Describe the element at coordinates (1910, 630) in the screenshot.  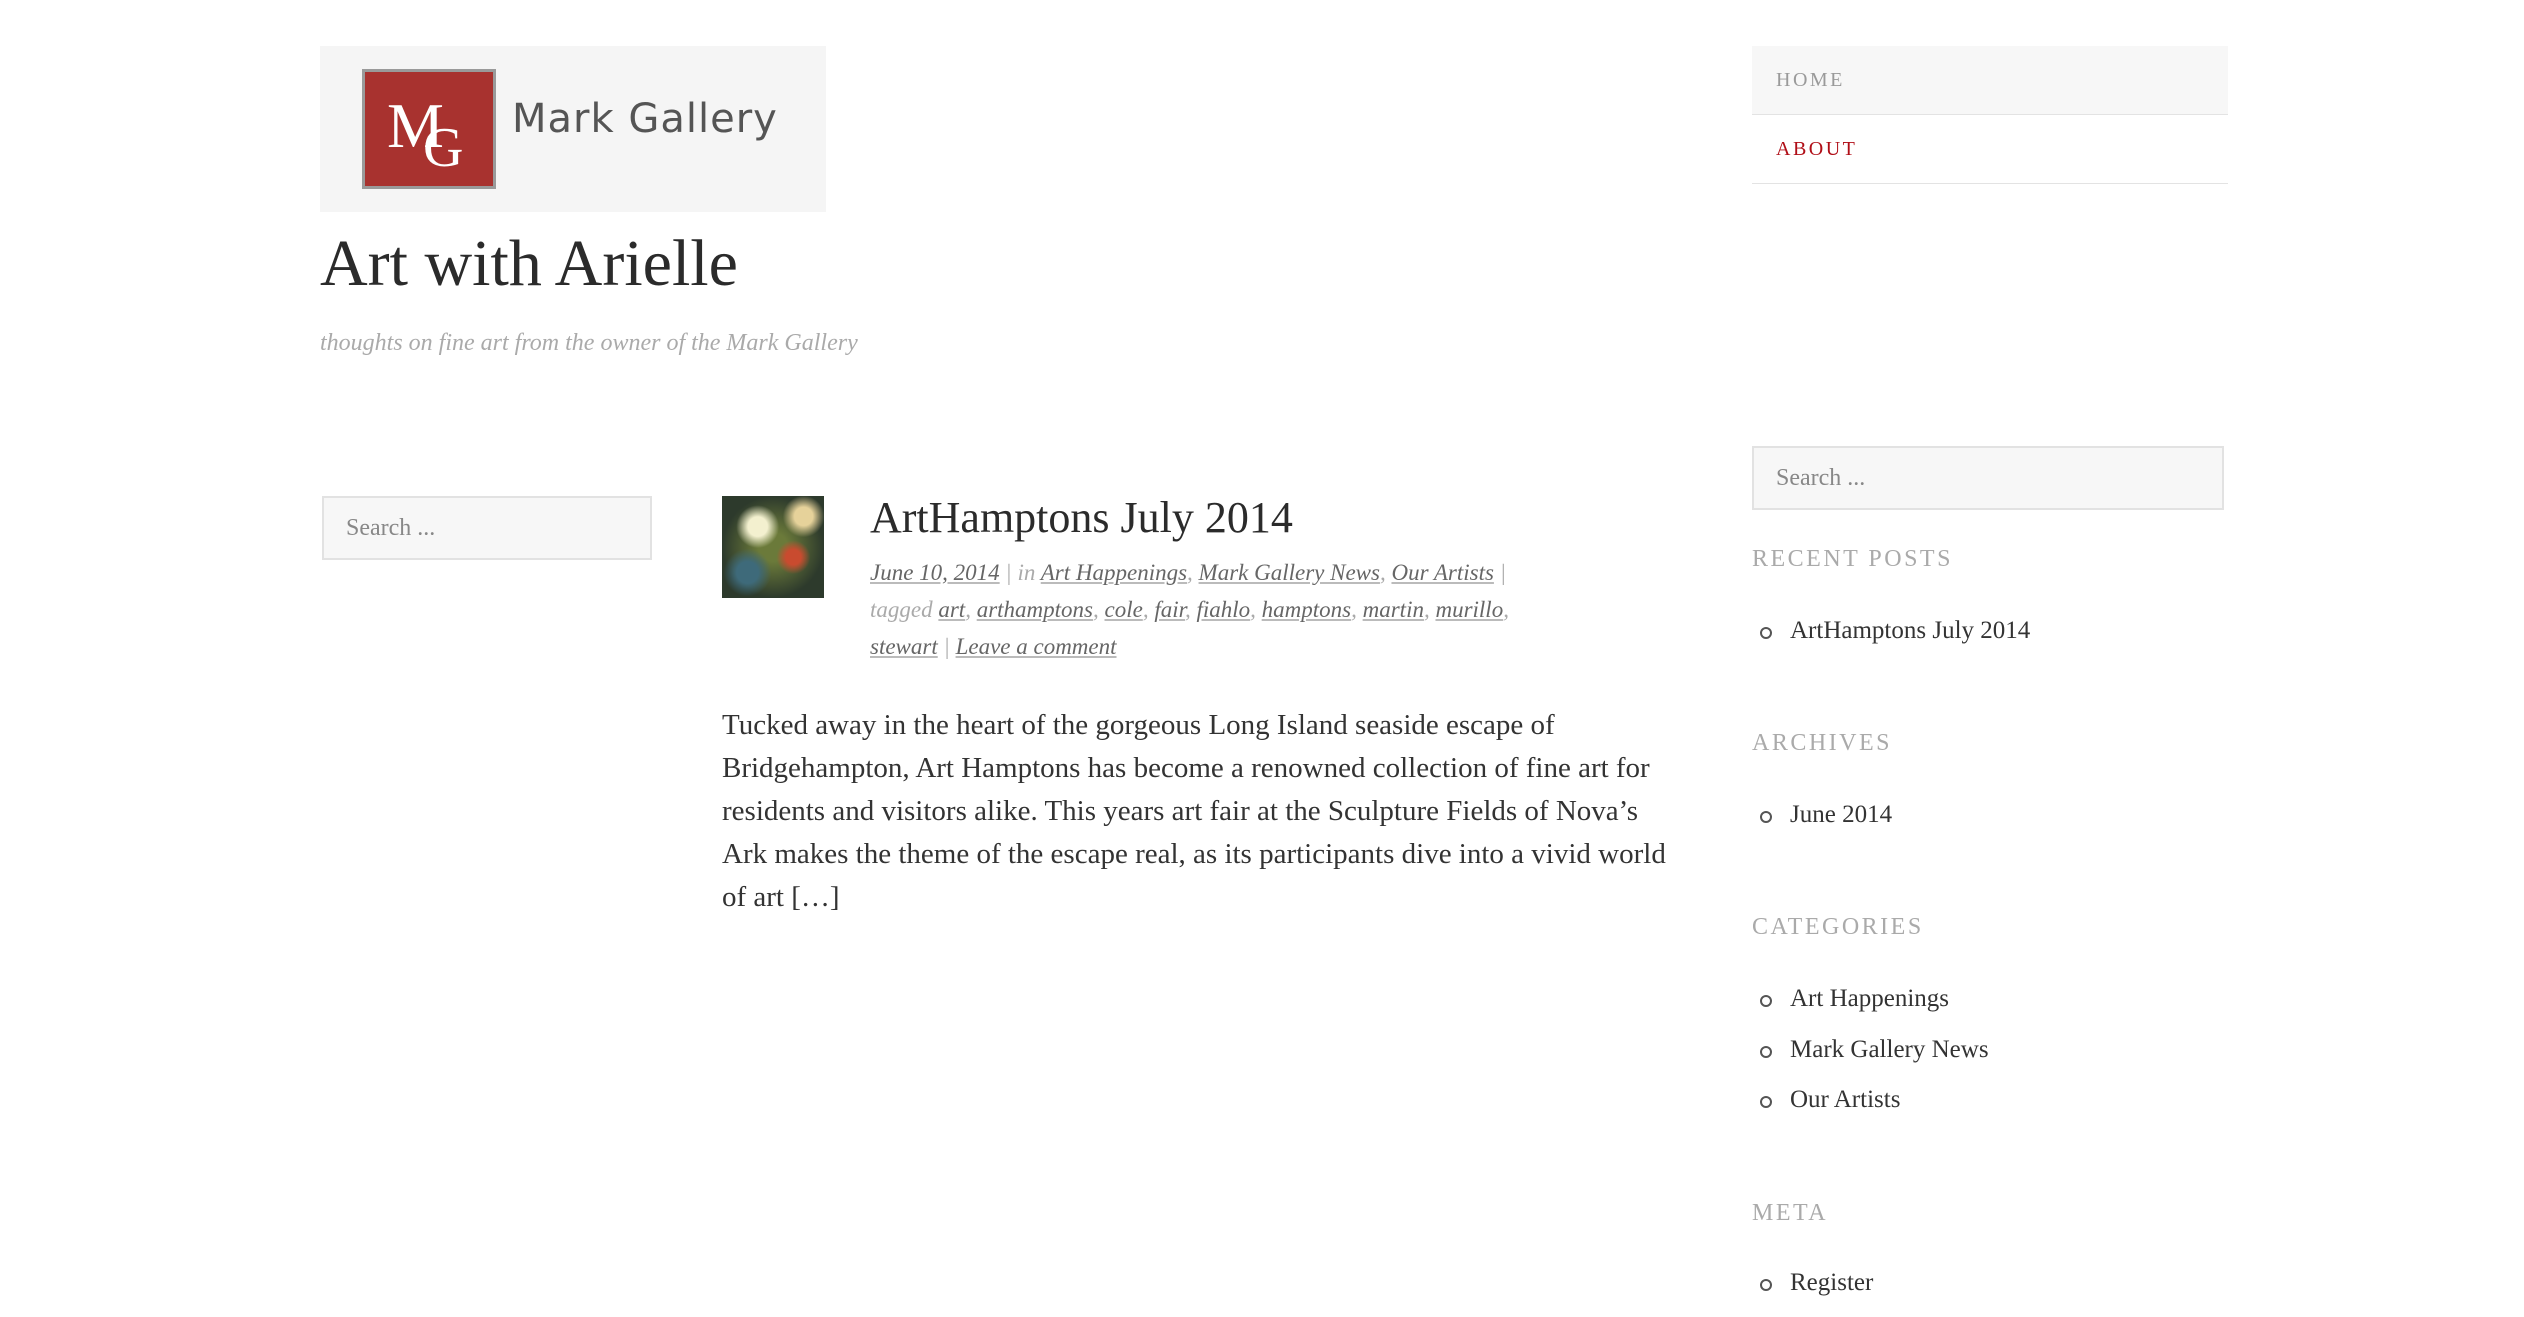
I see `recent-post-link: ArtHamptons July 2014` at that location.